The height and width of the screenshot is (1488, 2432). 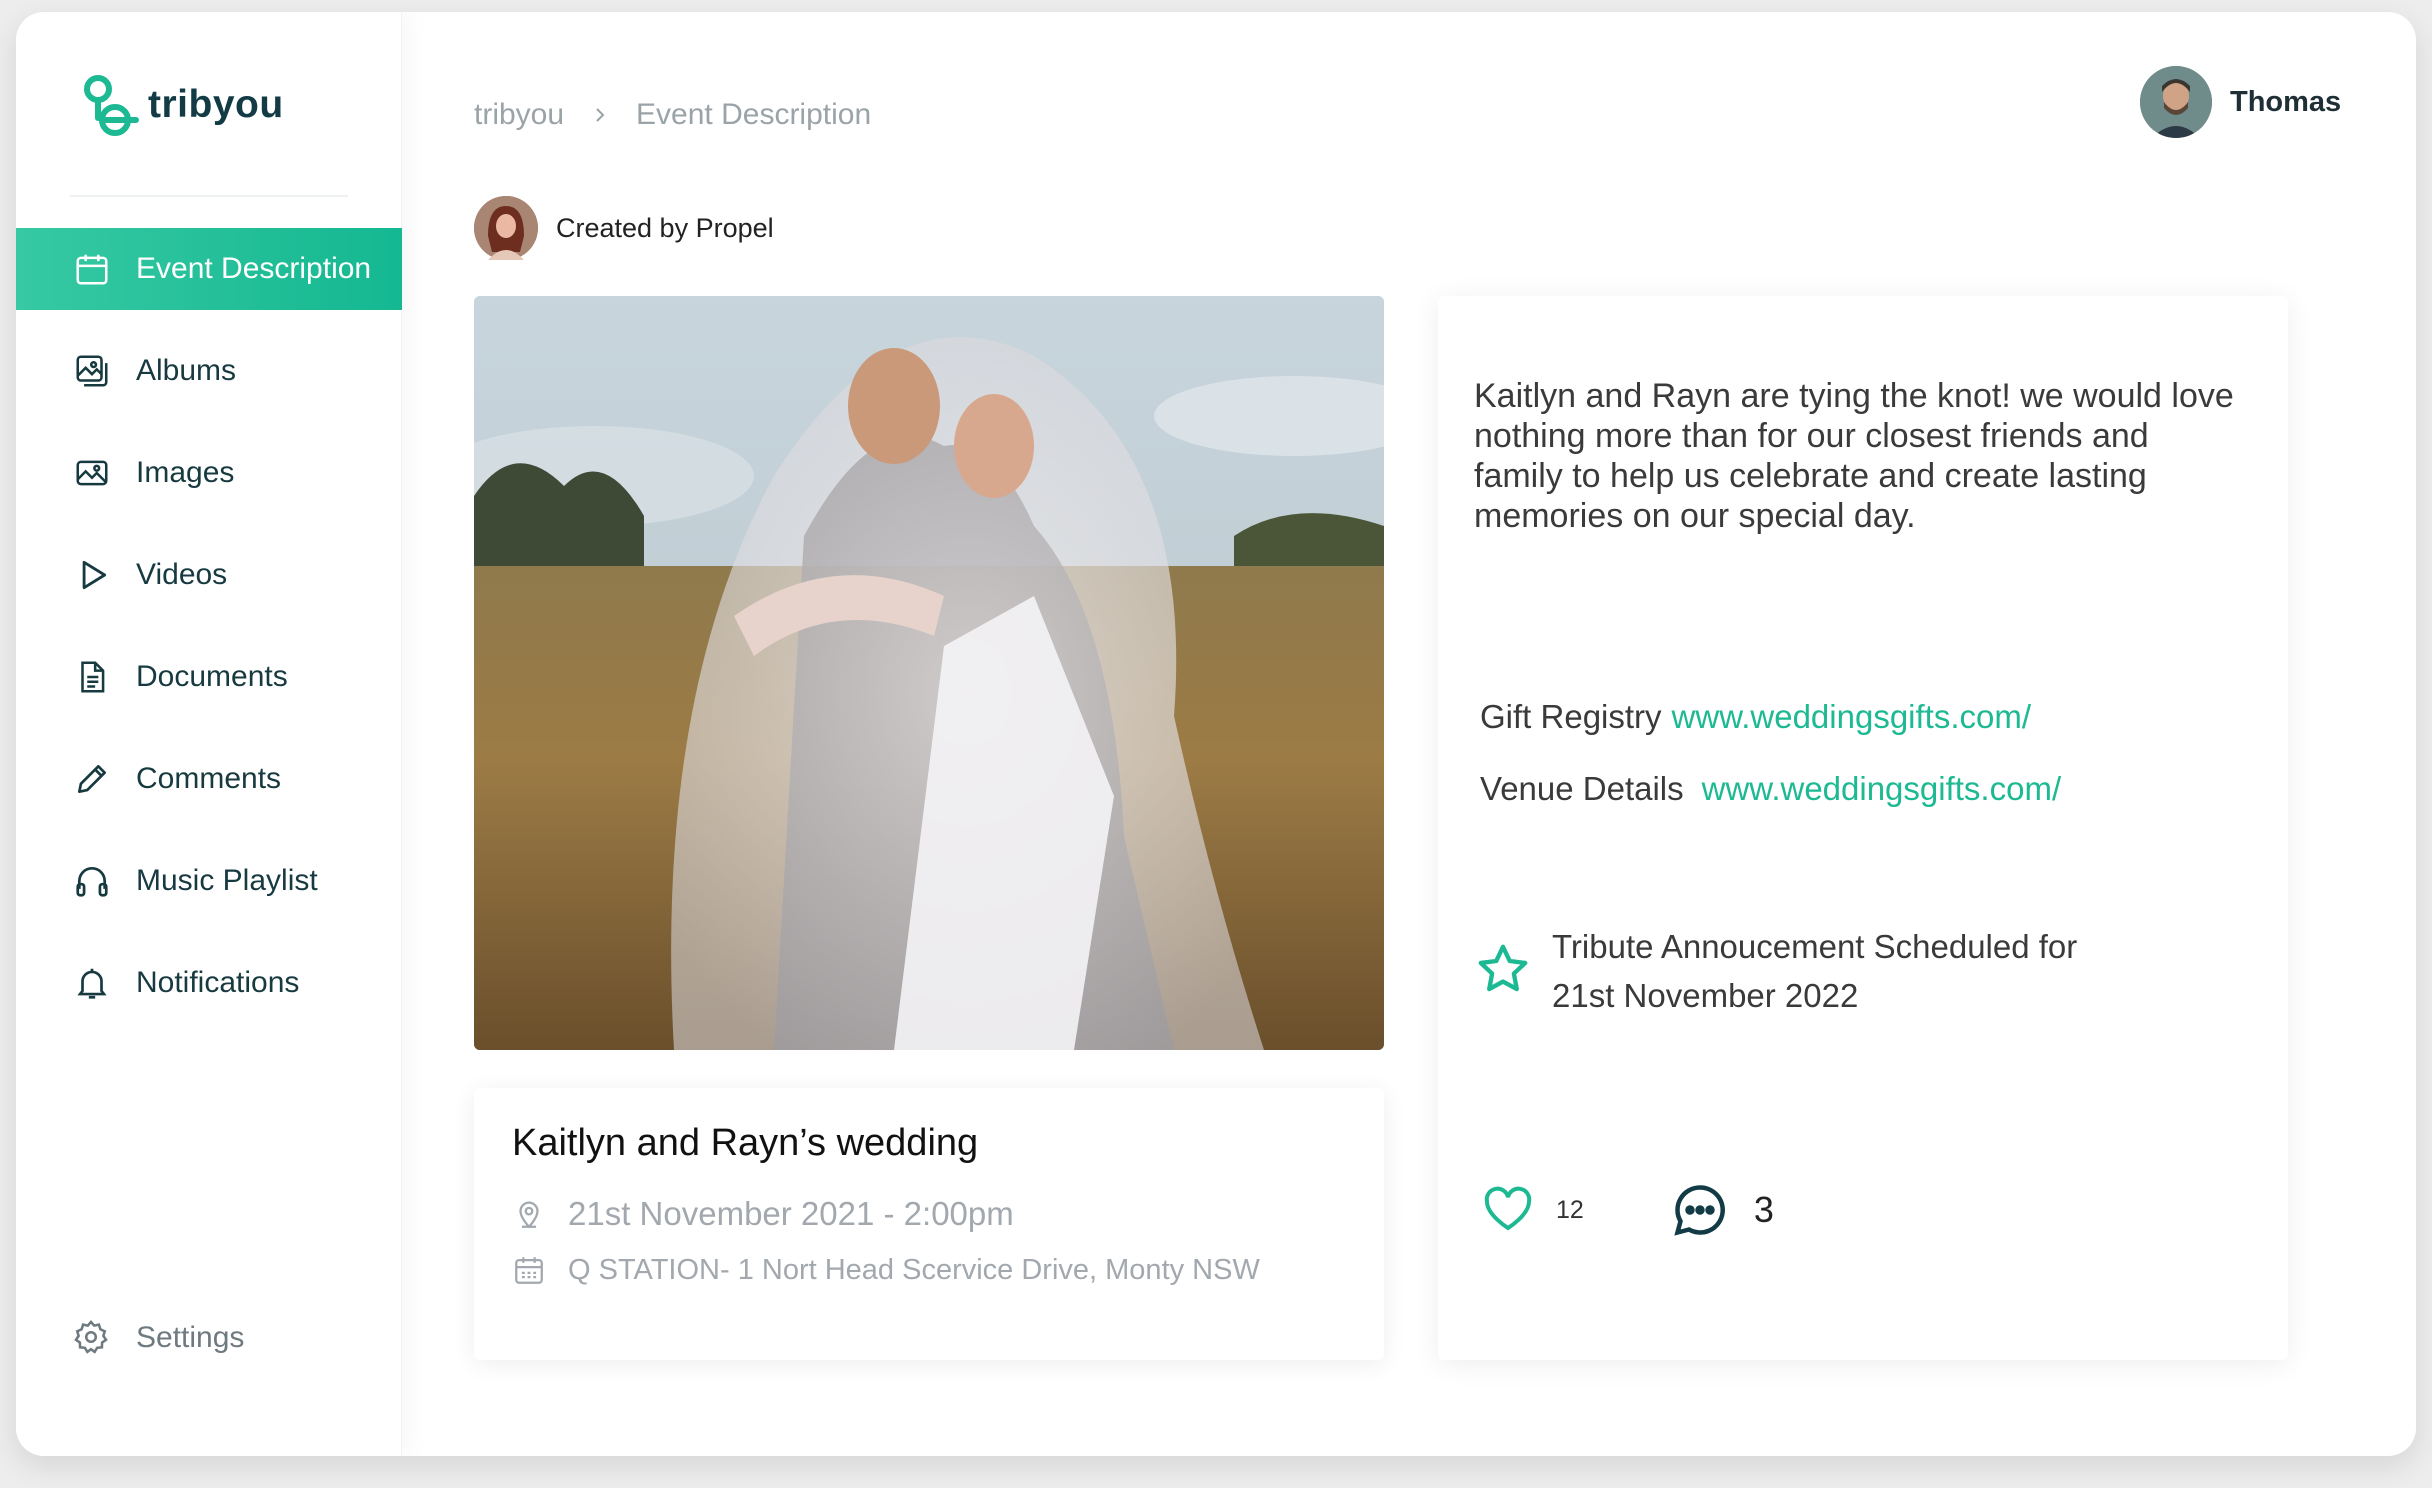 I want to click on sidebar-item-music-playlist: Music Playlist, so click(x=209, y=881).